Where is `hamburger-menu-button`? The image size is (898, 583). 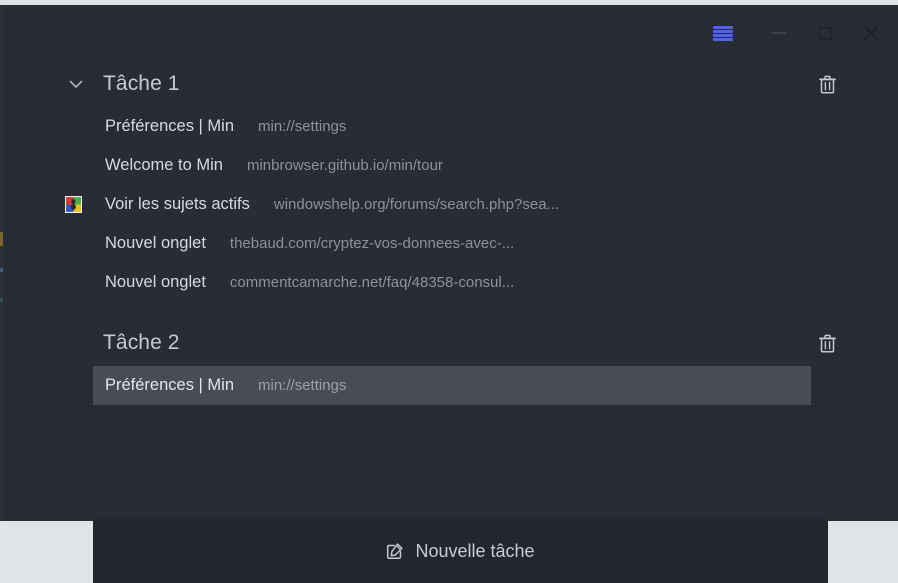 hamburger-menu-button is located at coordinates (723, 33).